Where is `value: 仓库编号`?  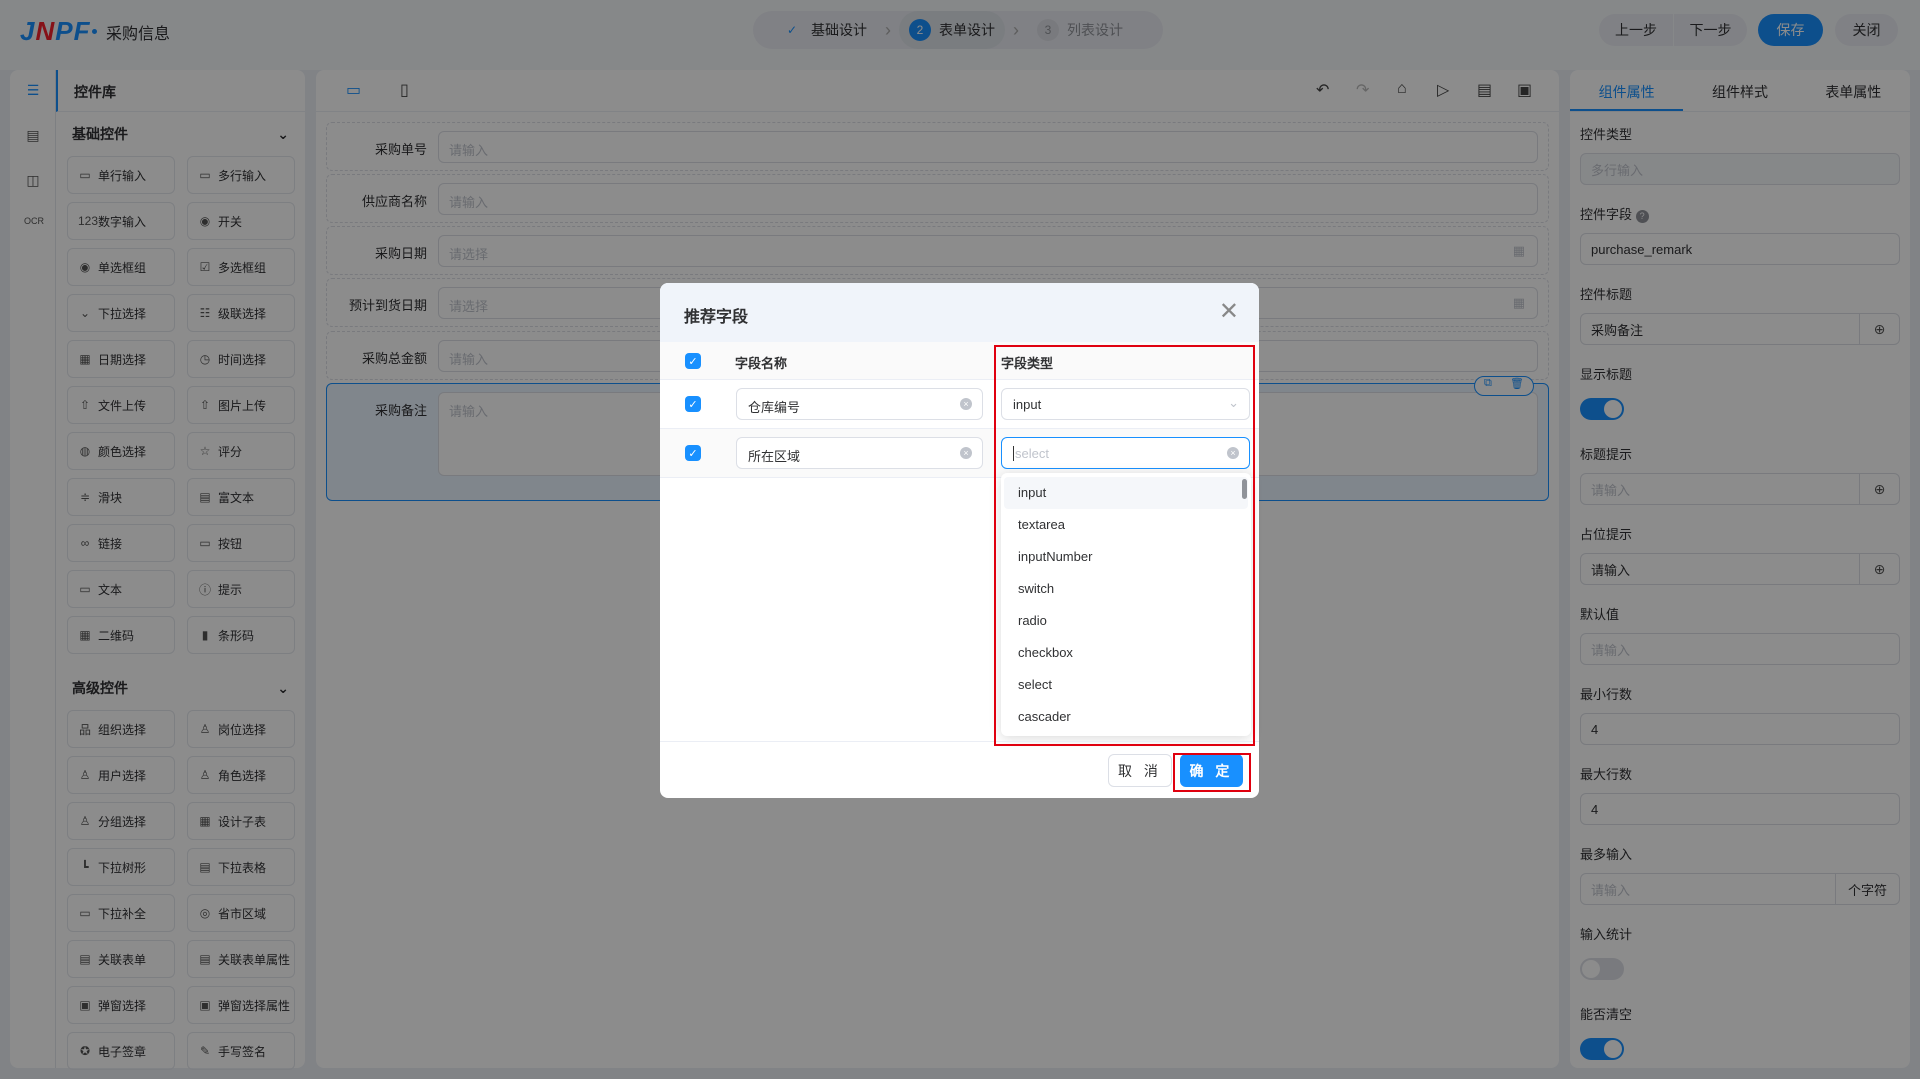 value: 仓库编号 is located at coordinates (774, 407).